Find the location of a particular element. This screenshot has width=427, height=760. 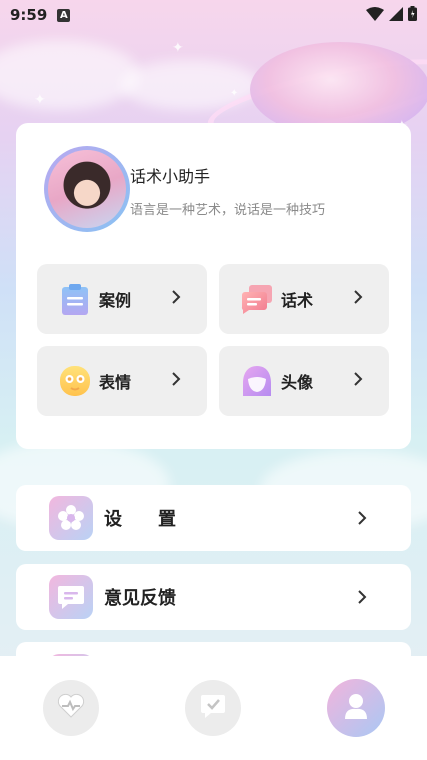

feature-label: 话术 is located at coordinates (297, 300).